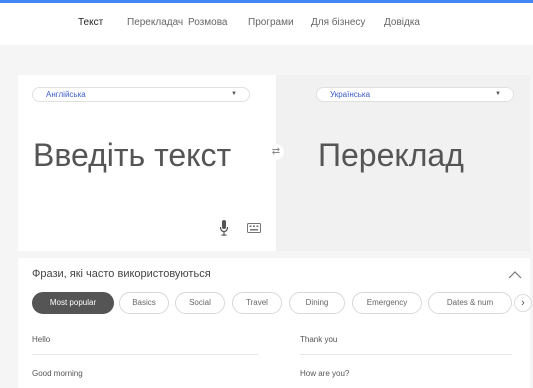 Image resolution: width=533 pixels, height=388 pixels. Describe the element at coordinates (523, 303) in the screenshot. I see `chevron-right-icon: ›` at that location.